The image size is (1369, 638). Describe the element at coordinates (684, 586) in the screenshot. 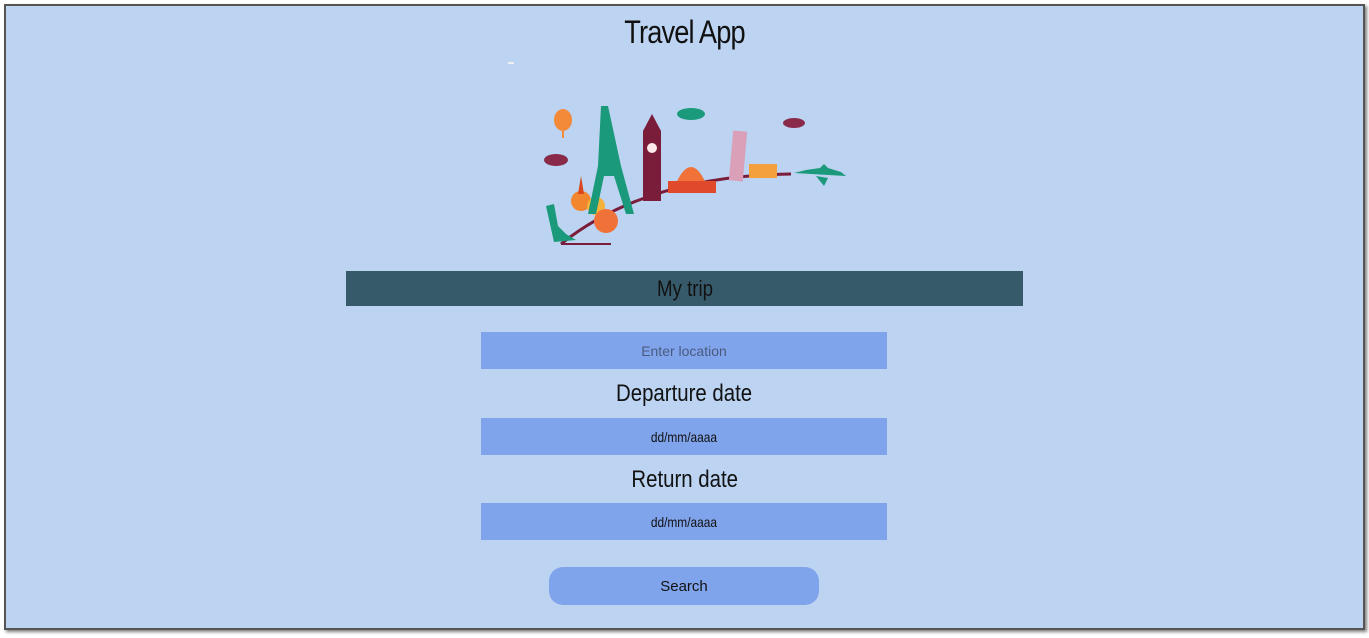

I see `search-button: Search` at that location.